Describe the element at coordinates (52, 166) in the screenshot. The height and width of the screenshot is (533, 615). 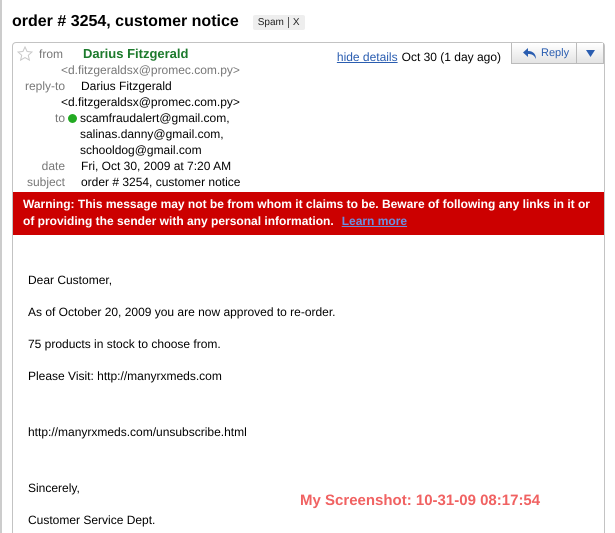
I see `field-label: date` at that location.